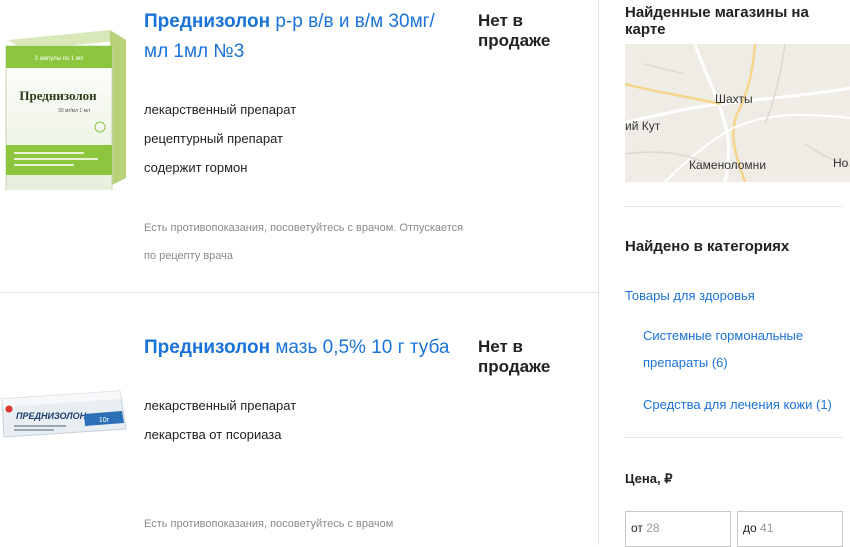 Image resolution: width=850 pixels, height=547 pixels. What do you see at coordinates (214, 138) in the screenshot?
I see `property-item: рецептурный препарат` at bounding box center [214, 138].